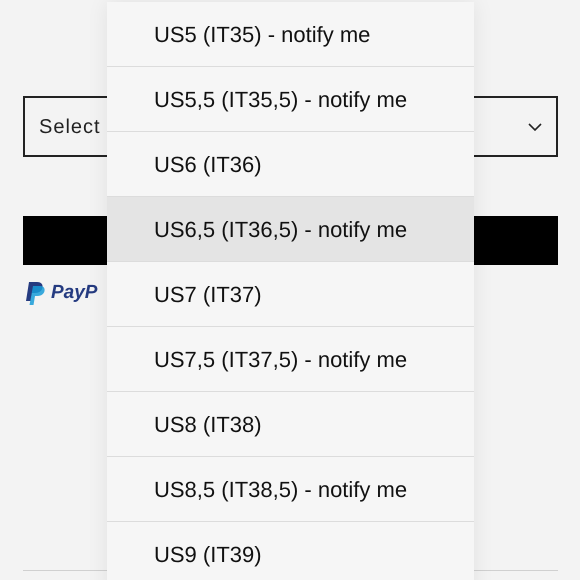 The height and width of the screenshot is (580, 580). What do you see at coordinates (290, 294) in the screenshot?
I see `size-option: US7 (IT37)` at bounding box center [290, 294].